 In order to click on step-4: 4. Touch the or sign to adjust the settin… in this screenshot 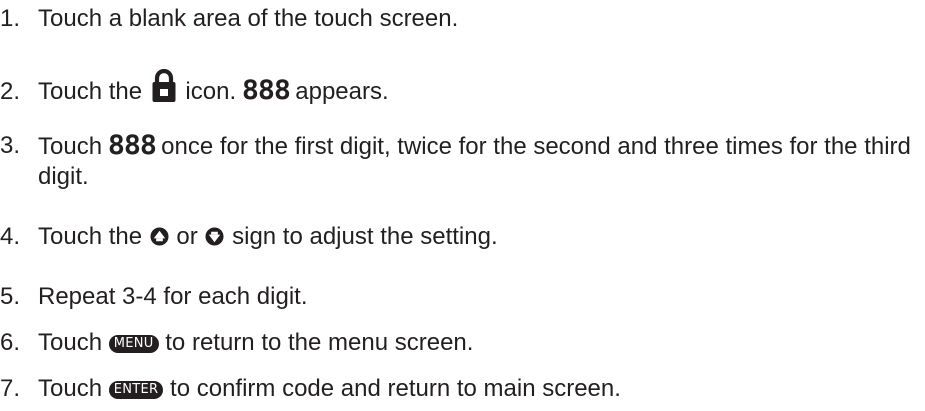, I will do `click(249, 237)`.